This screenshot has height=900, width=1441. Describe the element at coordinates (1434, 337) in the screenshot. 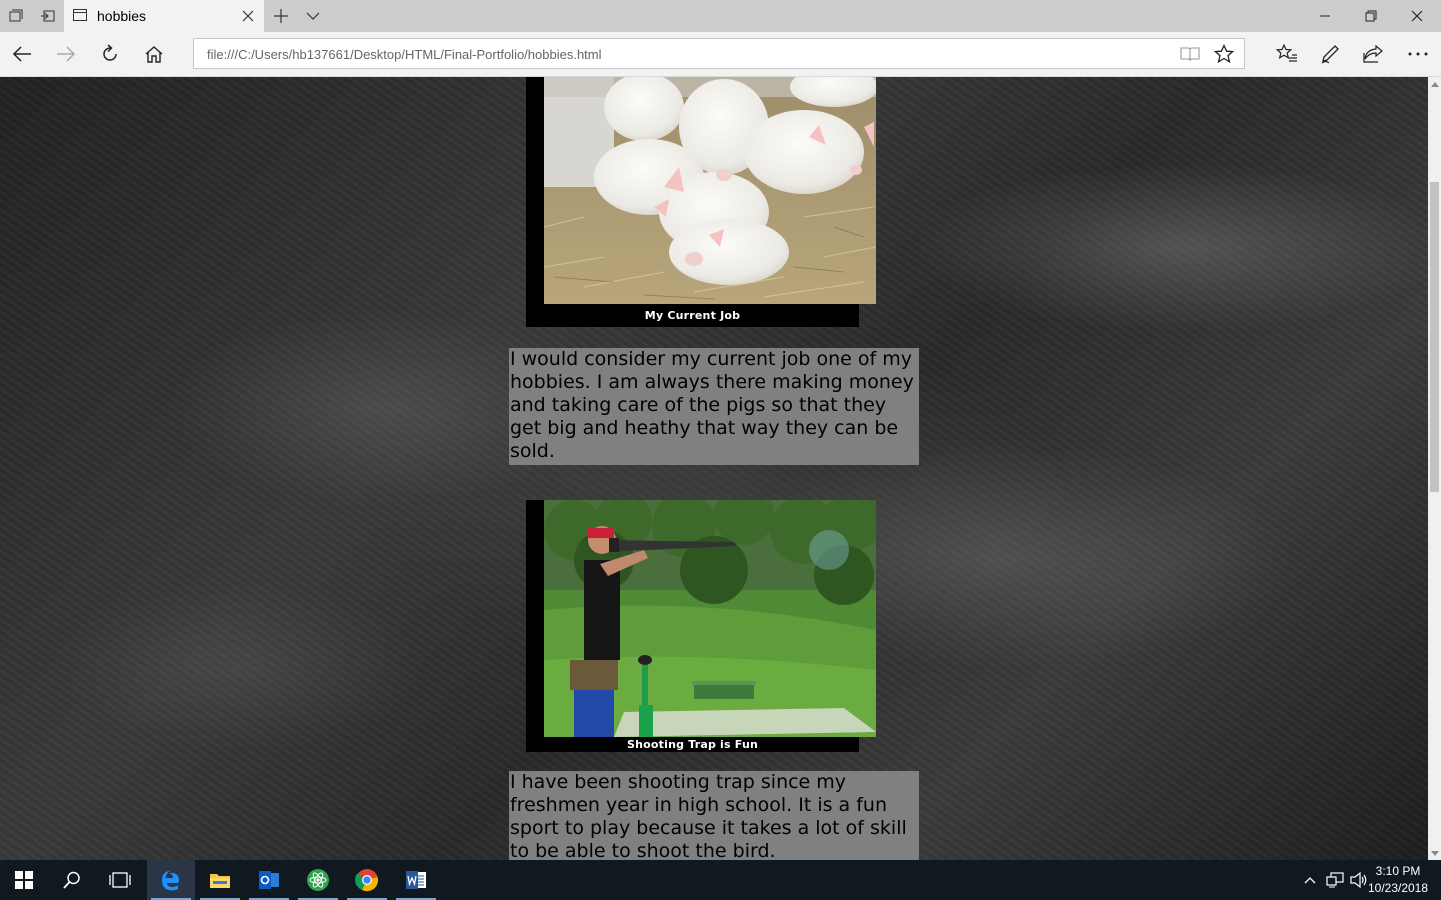

I see `scrollbar-thumb` at that location.